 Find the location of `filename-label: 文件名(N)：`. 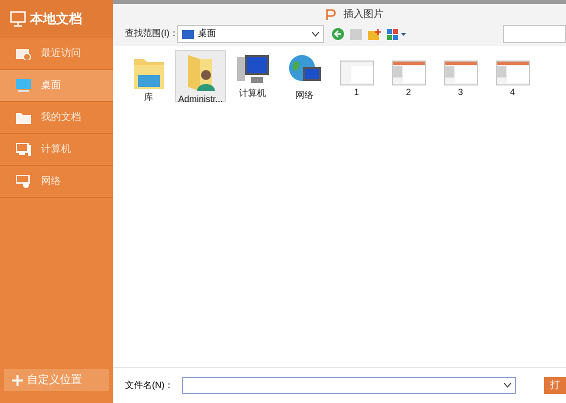

filename-label: 文件名(N)： is located at coordinates (149, 385).